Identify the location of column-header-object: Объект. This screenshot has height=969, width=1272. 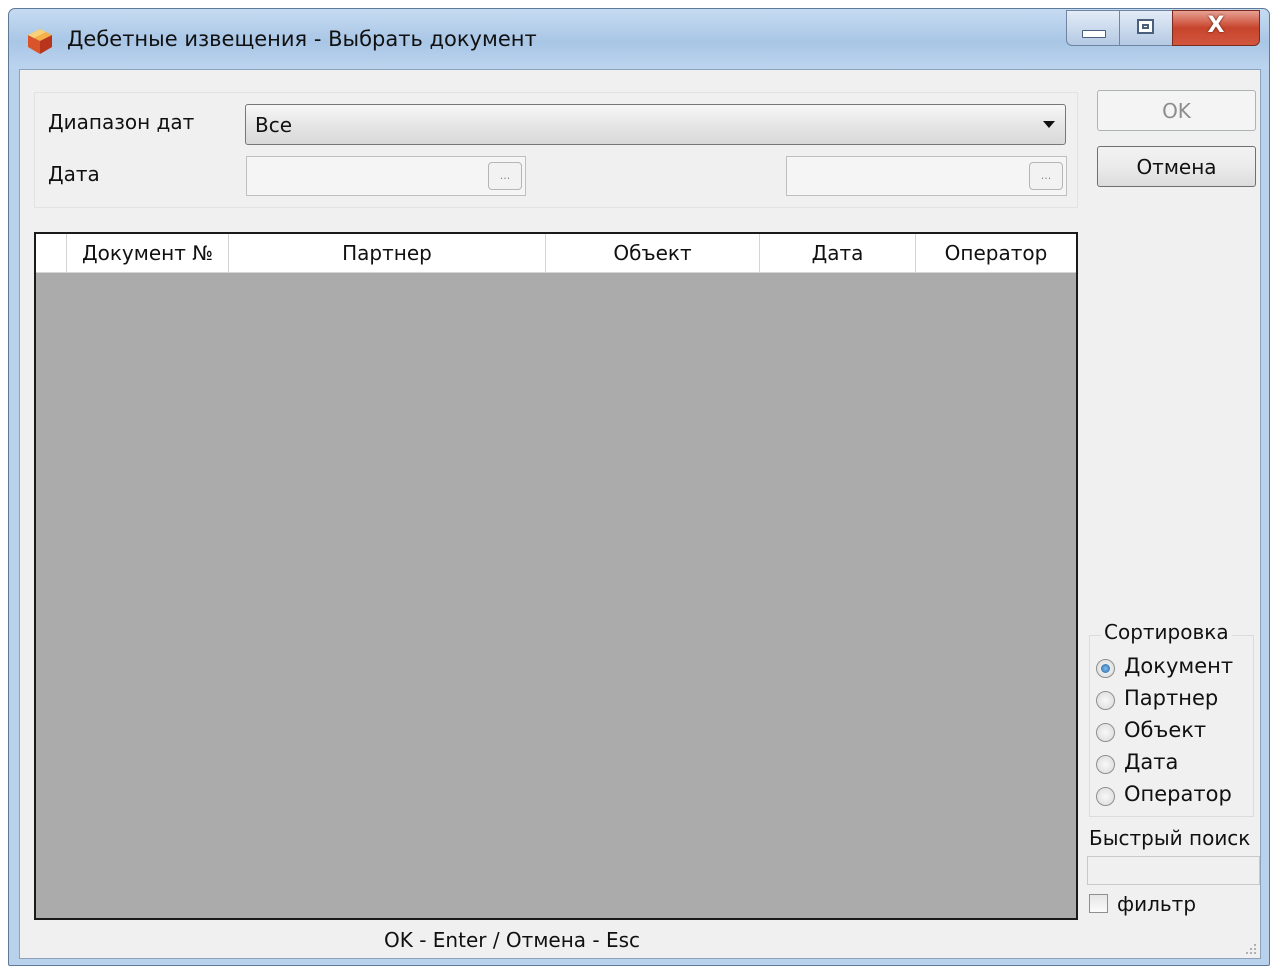
(653, 253).